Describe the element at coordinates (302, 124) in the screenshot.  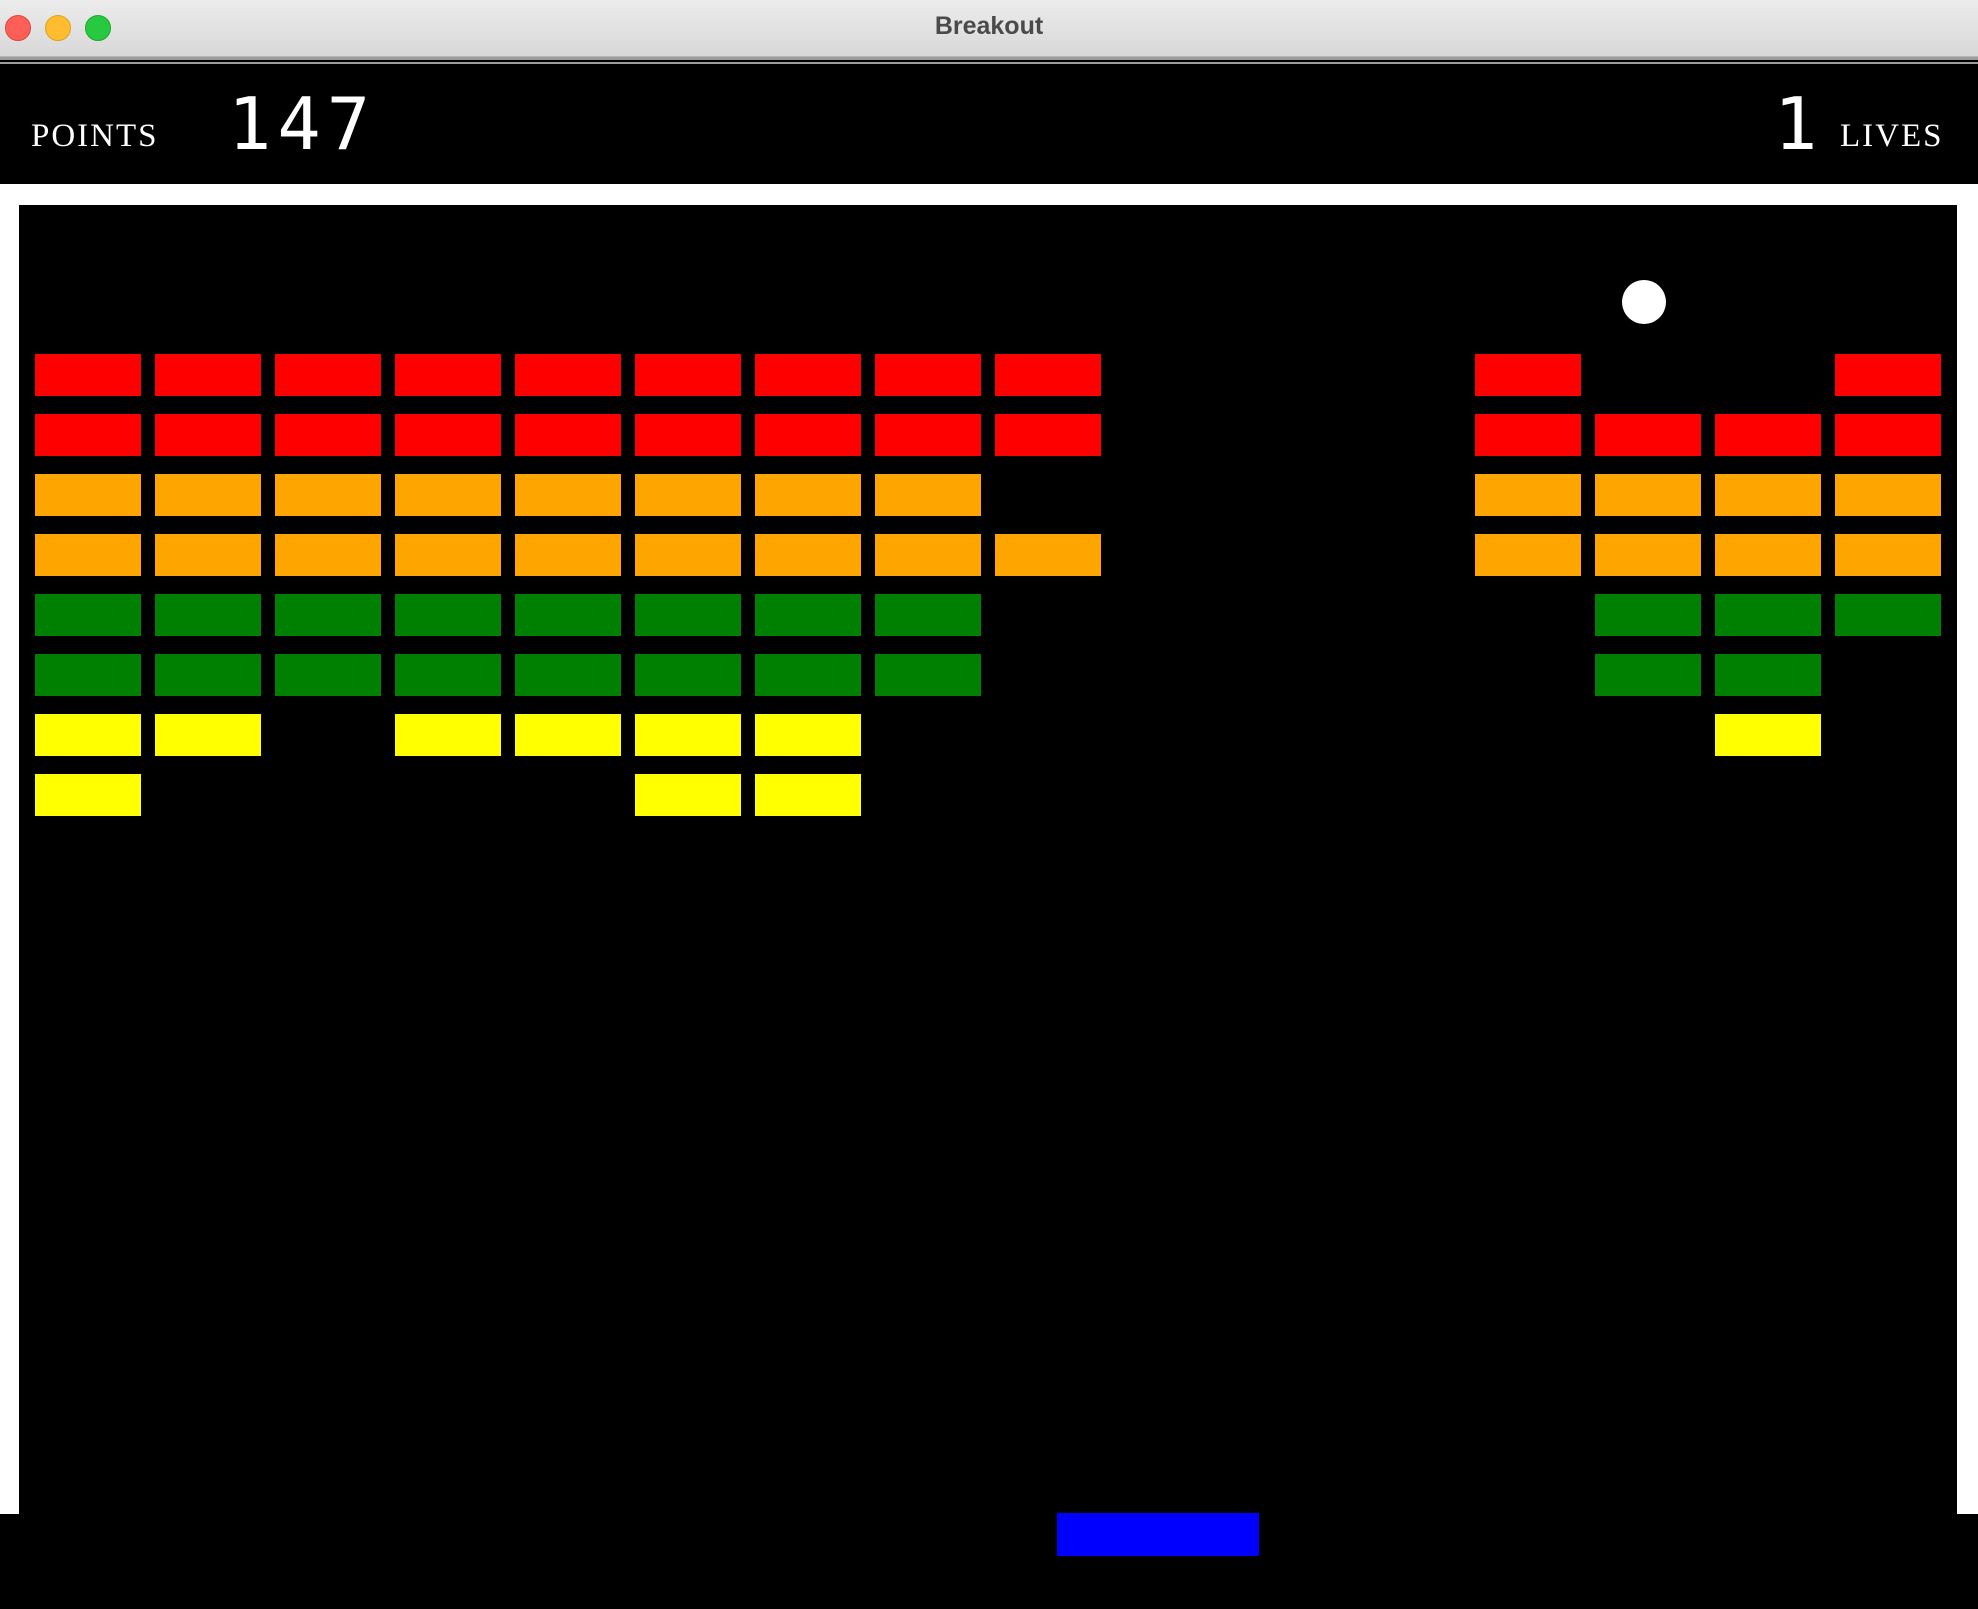
I see `points-value: 147` at that location.